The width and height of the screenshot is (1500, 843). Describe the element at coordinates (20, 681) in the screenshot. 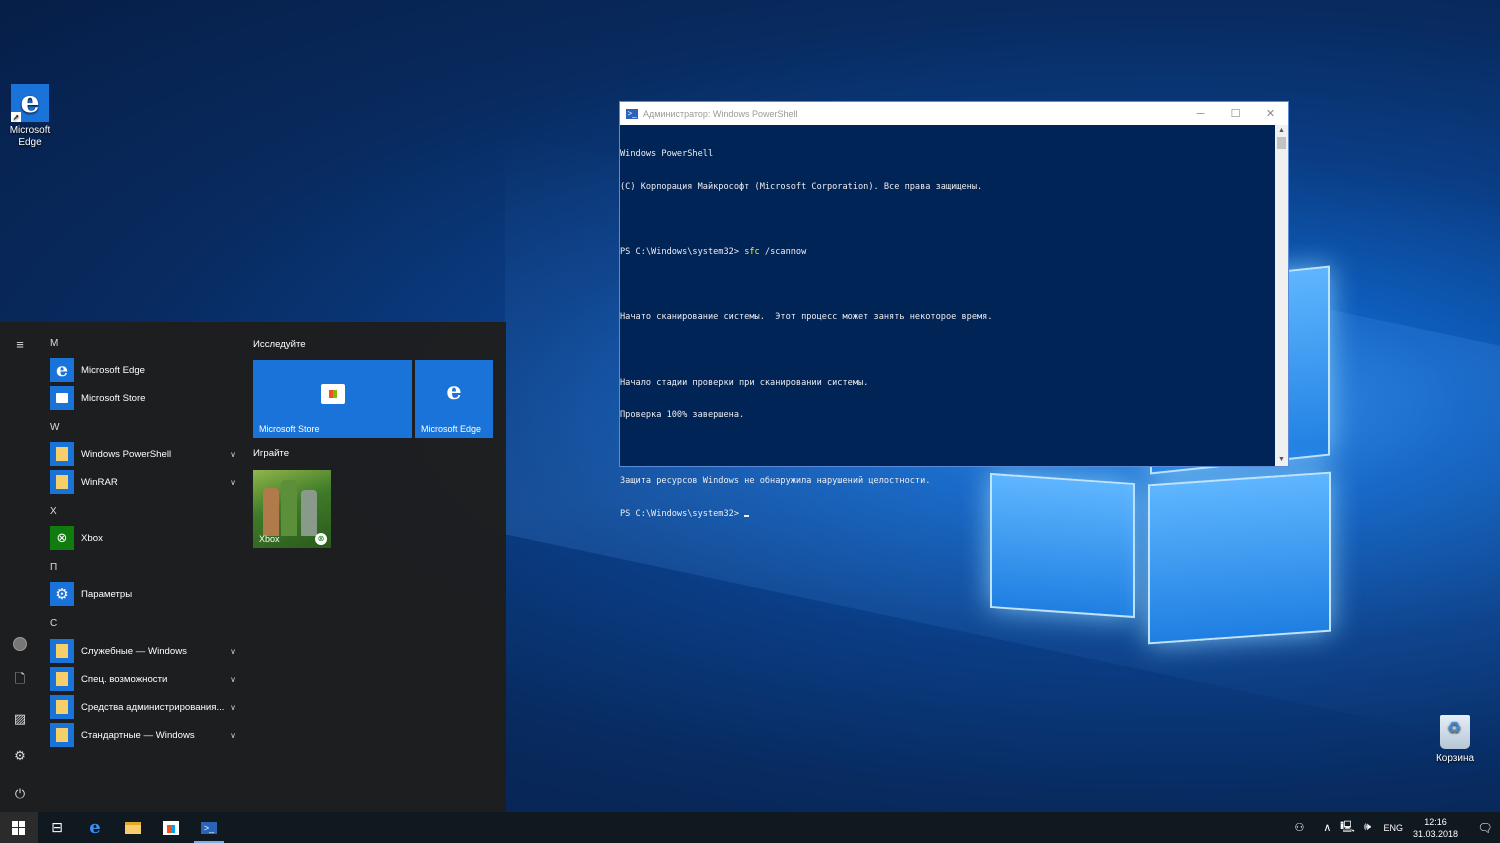

I see `documents-icon: 🗋` at that location.